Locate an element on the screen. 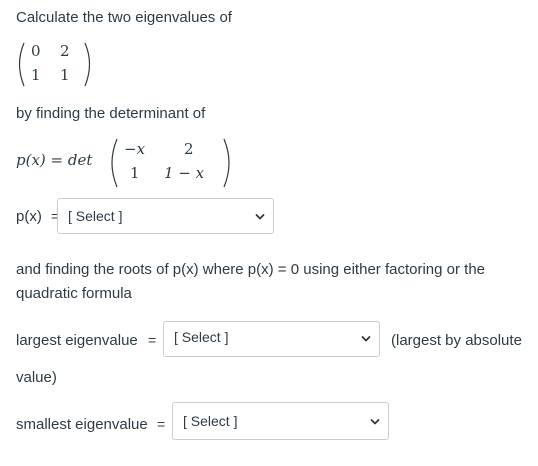  largest-note-line2: value) is located at coordinates (36, 377).